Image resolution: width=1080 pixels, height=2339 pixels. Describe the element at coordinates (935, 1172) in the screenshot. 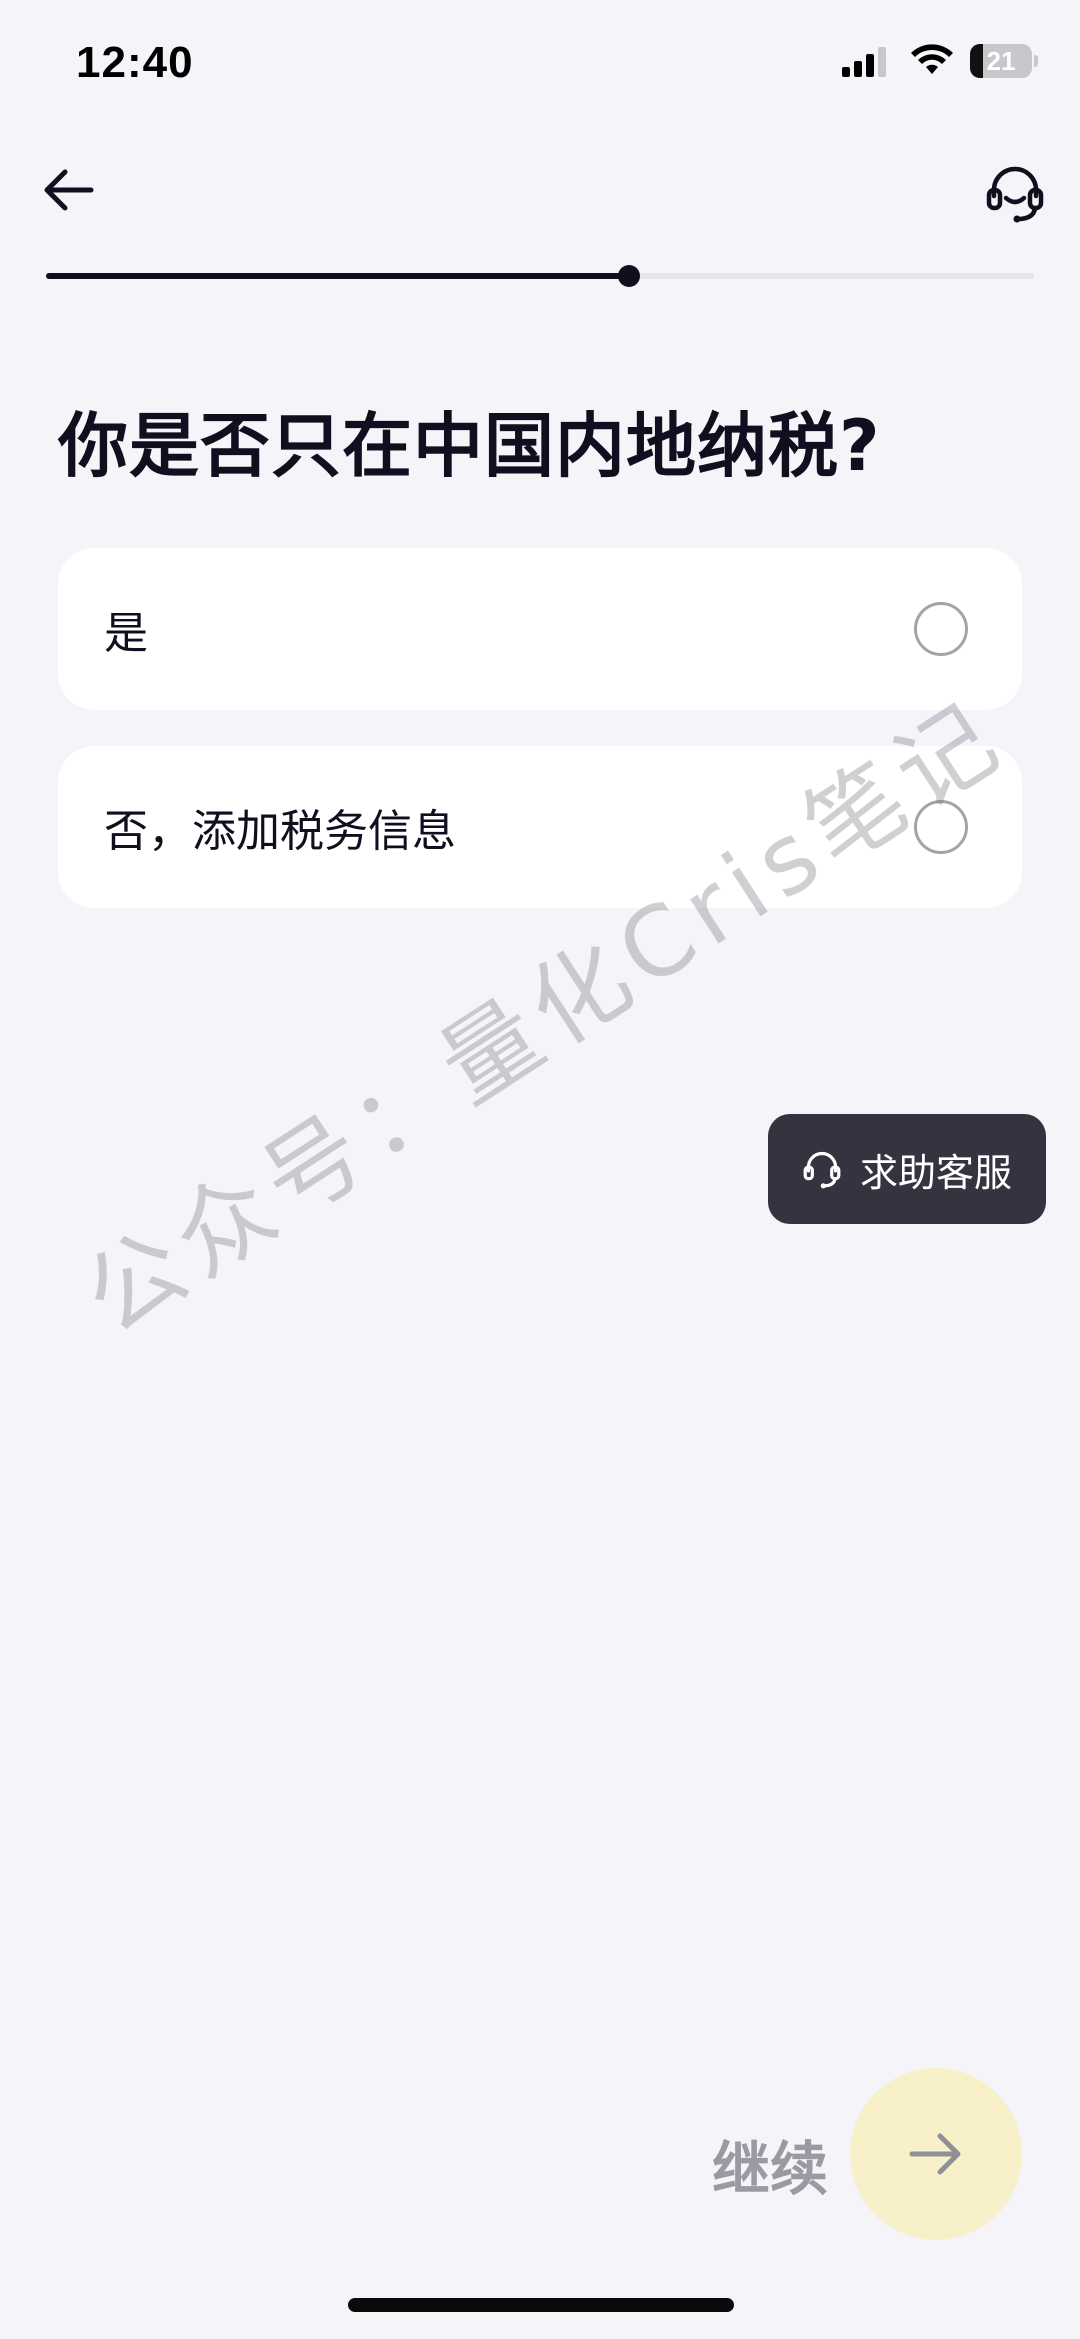

I see `help-label: 求助客服` at that location.